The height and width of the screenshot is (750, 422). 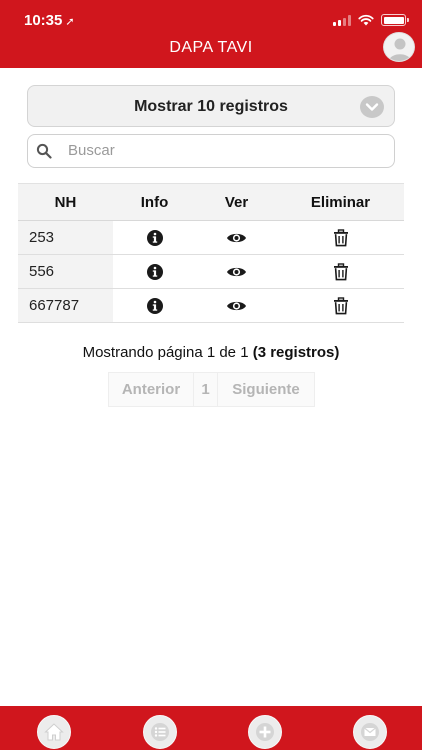 I want to click on list-icon, so click(x=160, y=732).